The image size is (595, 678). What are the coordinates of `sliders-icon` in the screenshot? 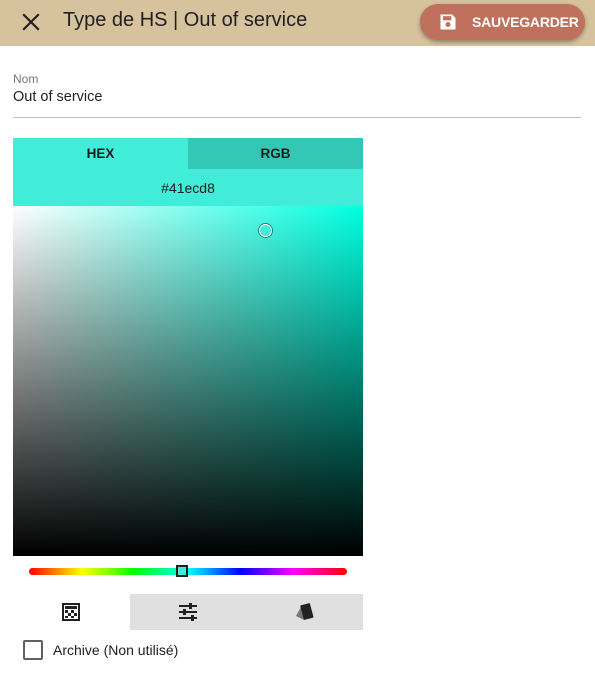 It's located at (188, 612).